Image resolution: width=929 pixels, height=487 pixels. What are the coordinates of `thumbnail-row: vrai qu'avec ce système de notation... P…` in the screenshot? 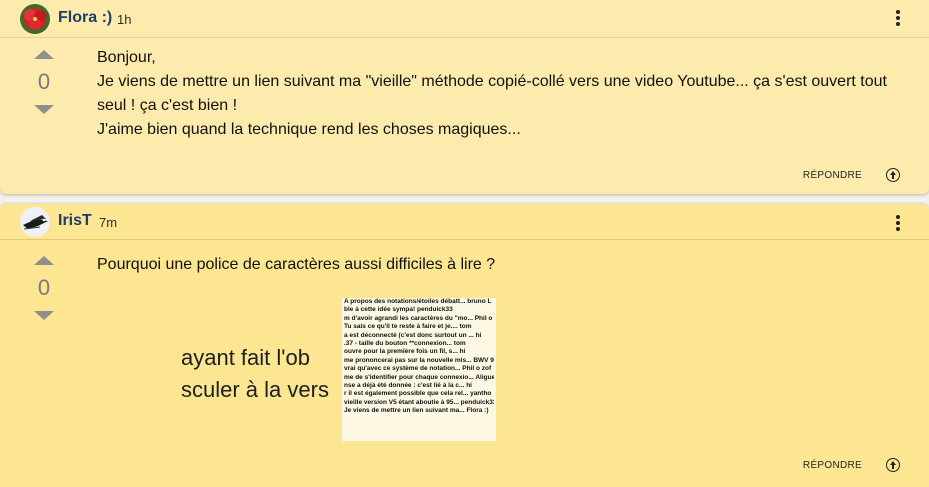 It's located at (418, 369).